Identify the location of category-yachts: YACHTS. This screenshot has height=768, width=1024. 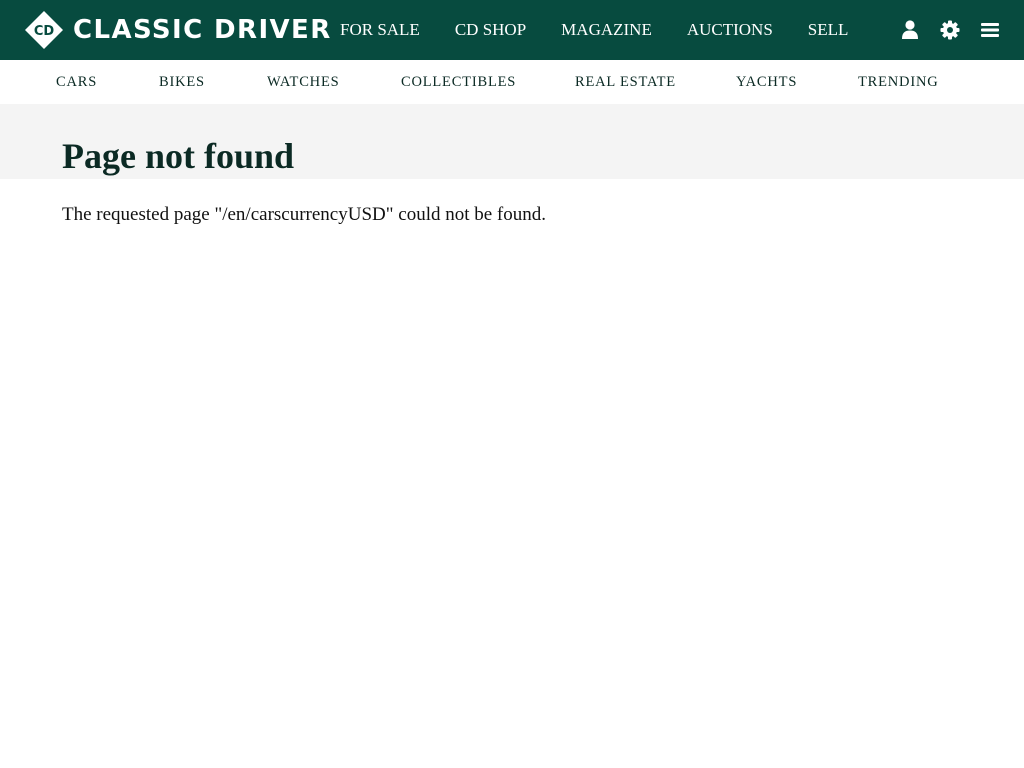
(766, 82).